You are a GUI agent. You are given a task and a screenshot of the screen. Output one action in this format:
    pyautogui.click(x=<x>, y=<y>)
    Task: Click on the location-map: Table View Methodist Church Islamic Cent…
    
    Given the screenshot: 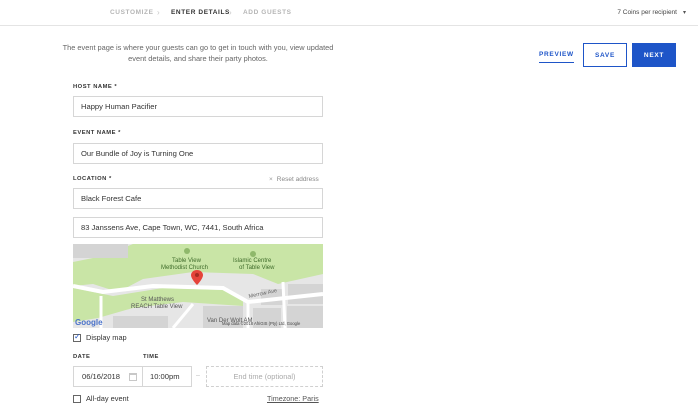 What is the action you would take?
    pyautogui.click(x=198, y=286)
    